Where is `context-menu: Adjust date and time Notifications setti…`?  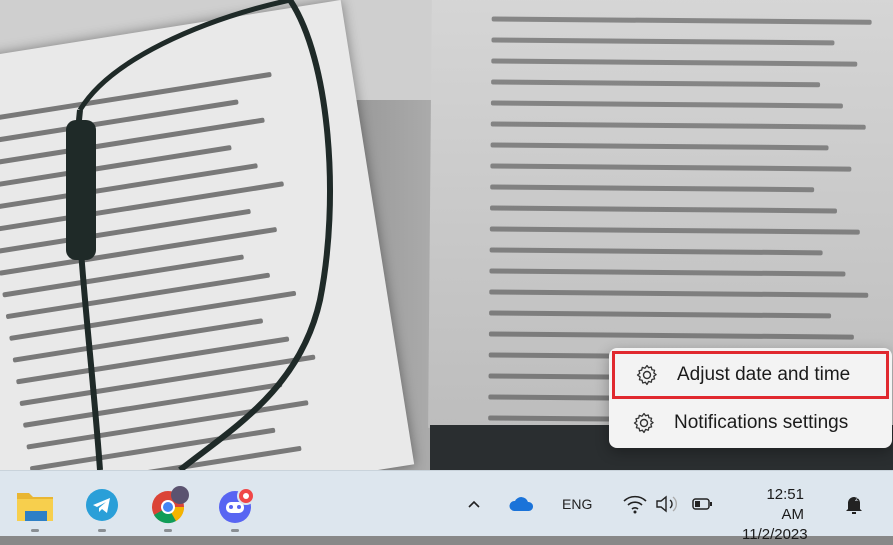
context-menu: Adjust date and time Notifications setti… is located at coordinates (750, 398).